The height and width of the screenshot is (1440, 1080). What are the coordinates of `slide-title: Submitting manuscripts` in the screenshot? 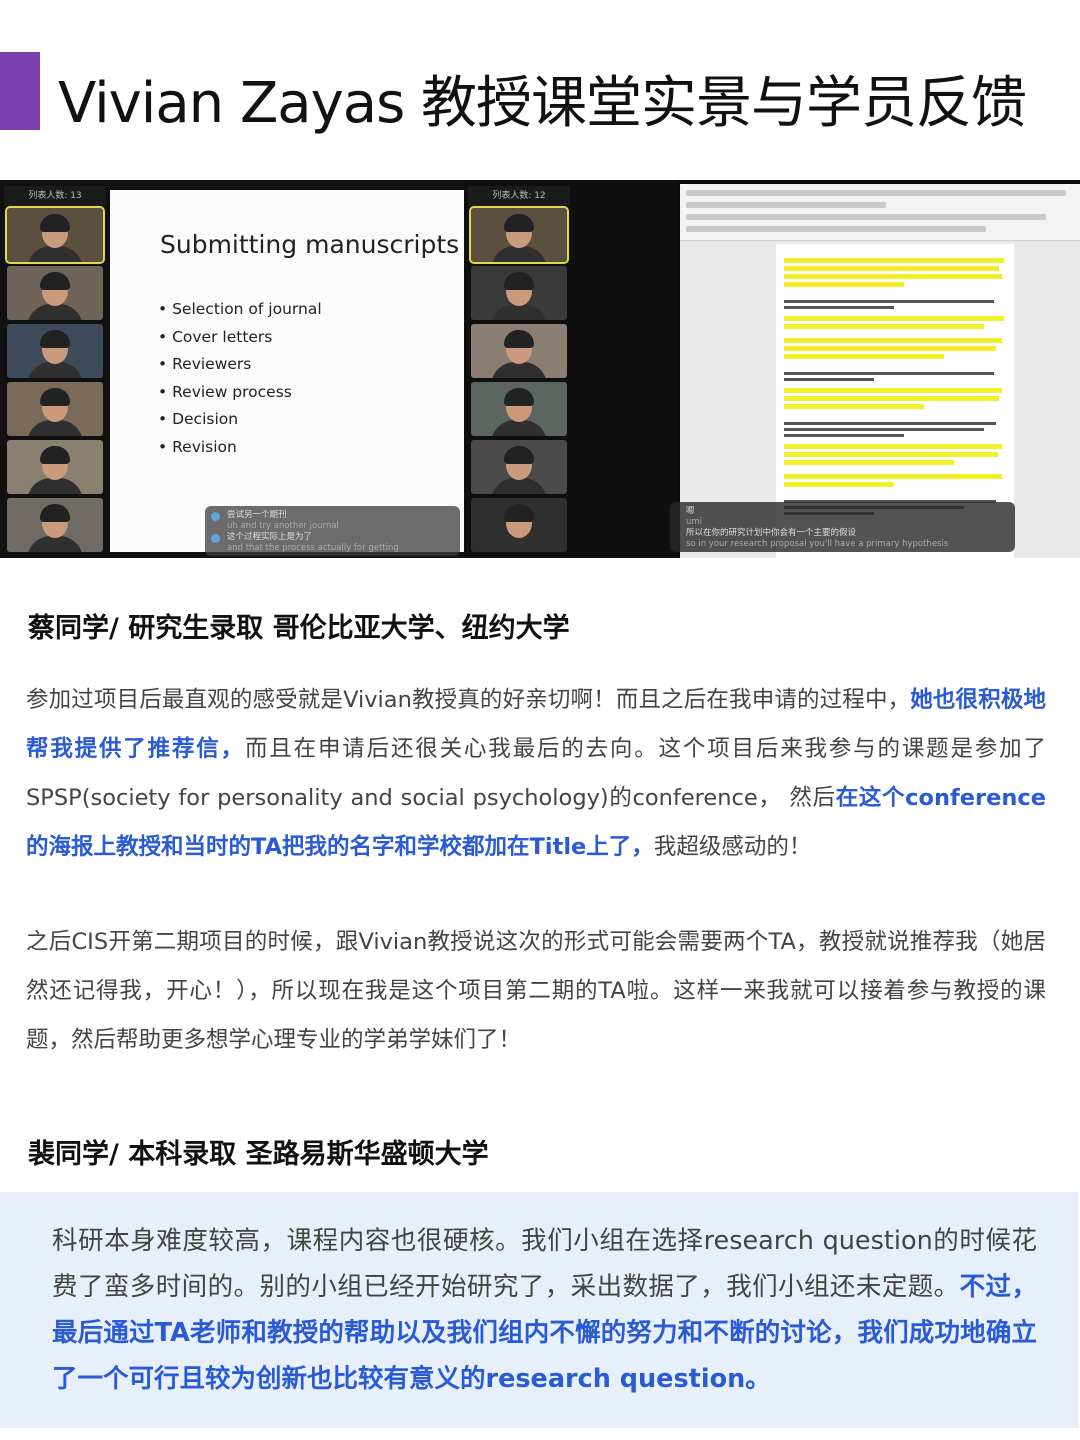 It's located at (310, 244).